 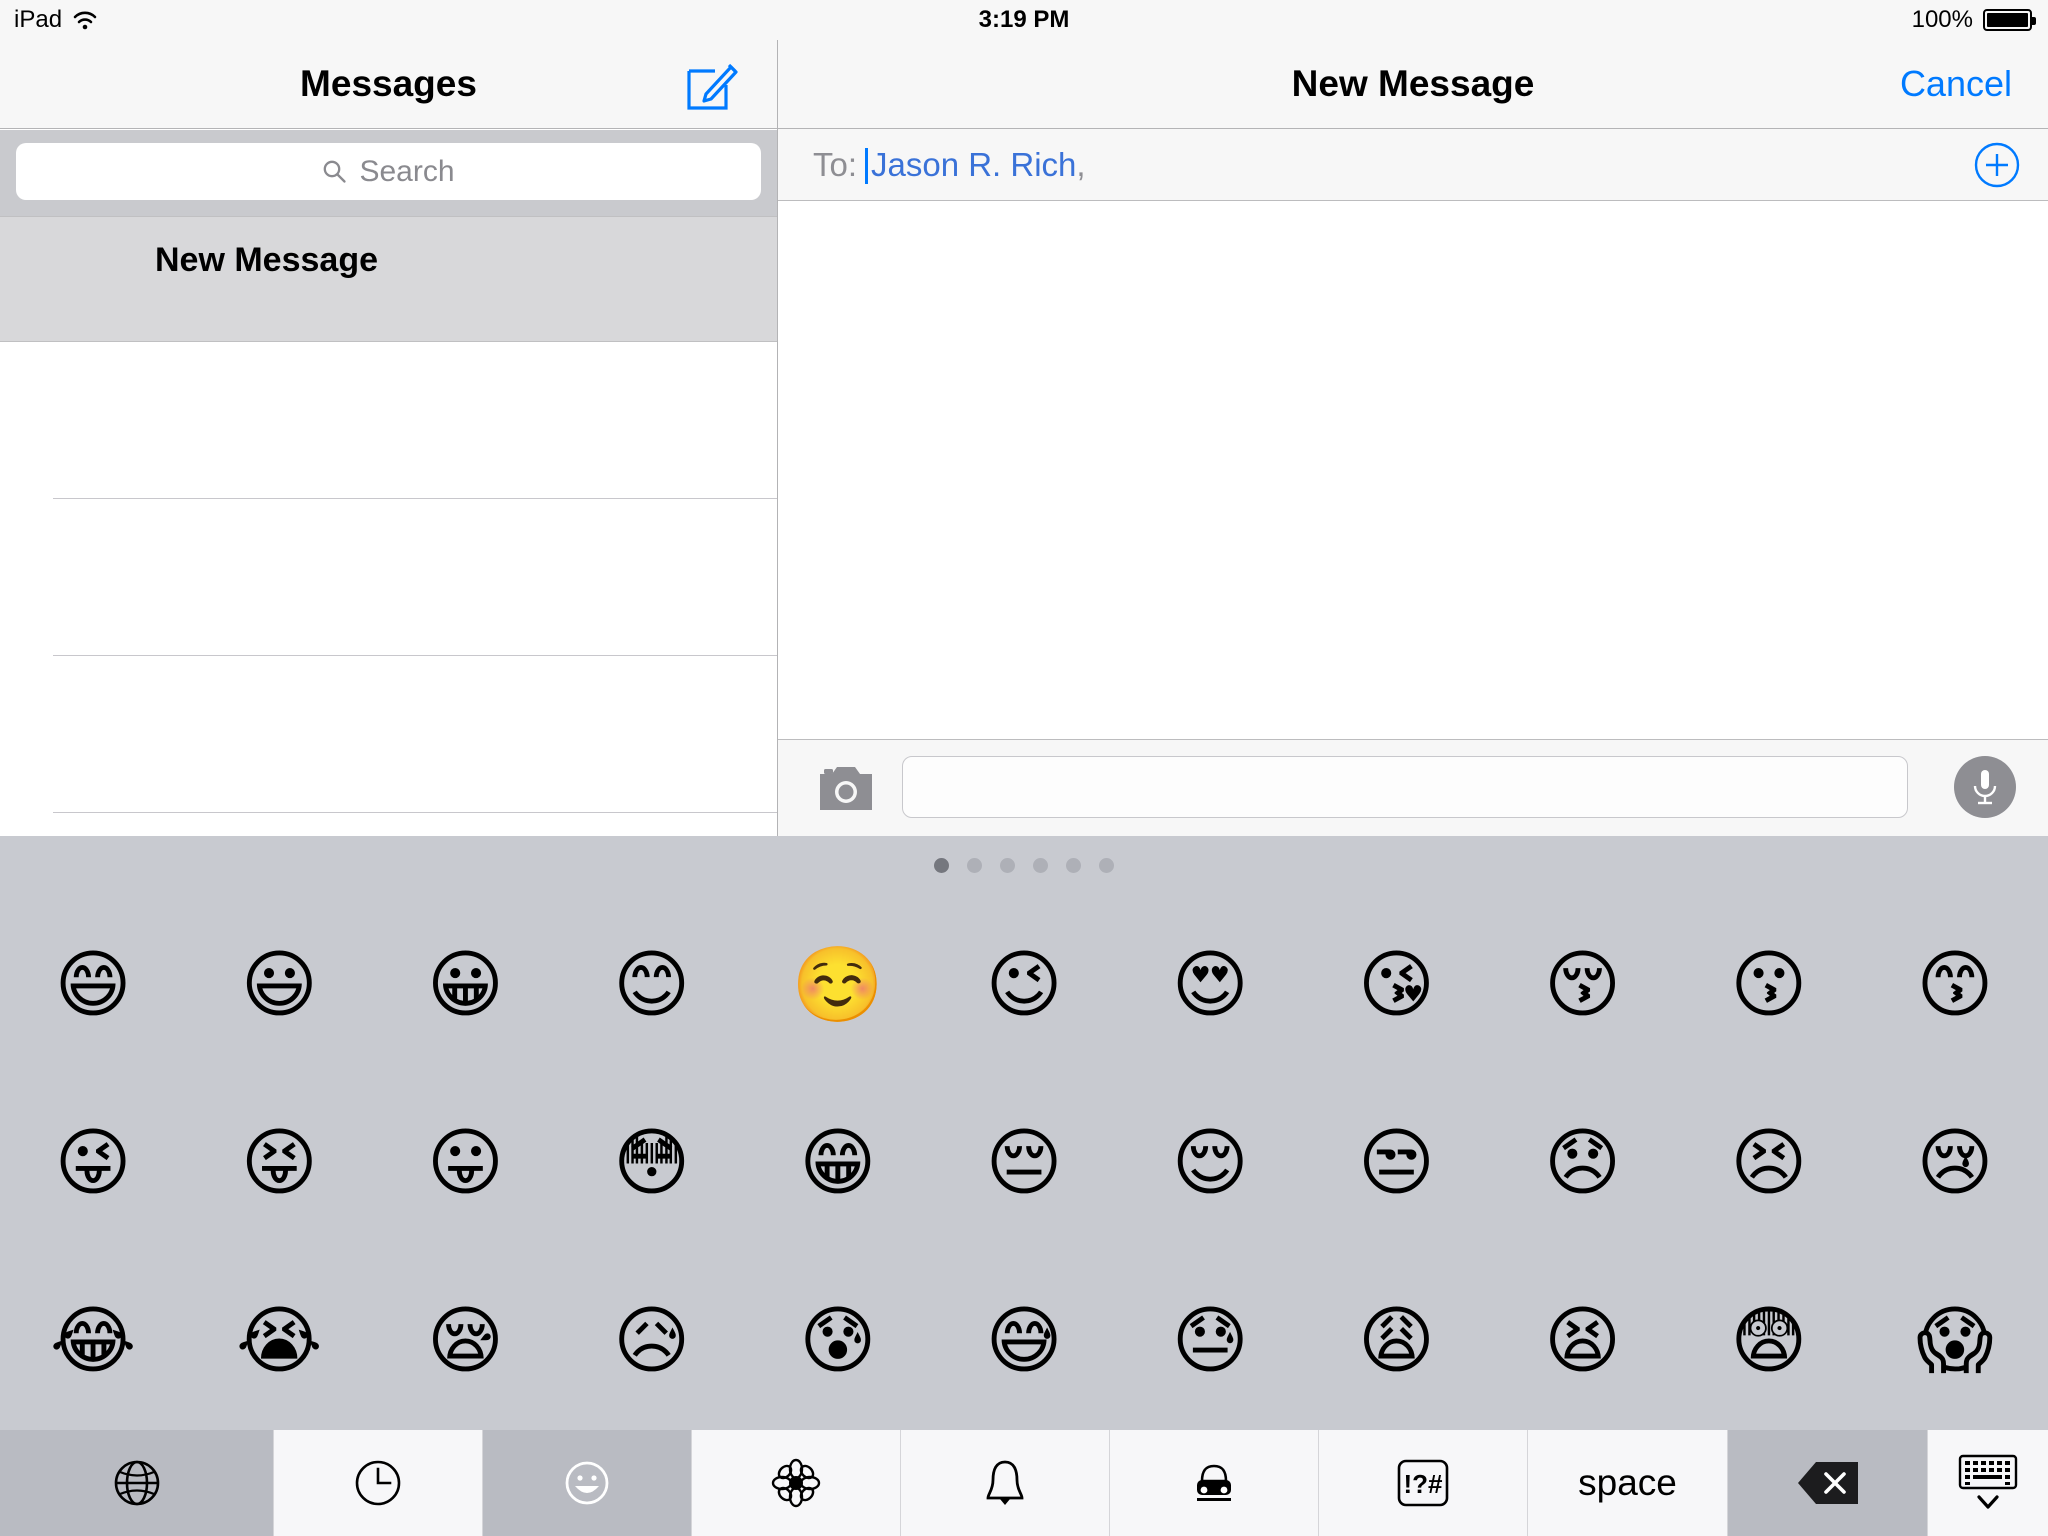 I want to click on emoji-page-dots, so click(x=1024, y=865).